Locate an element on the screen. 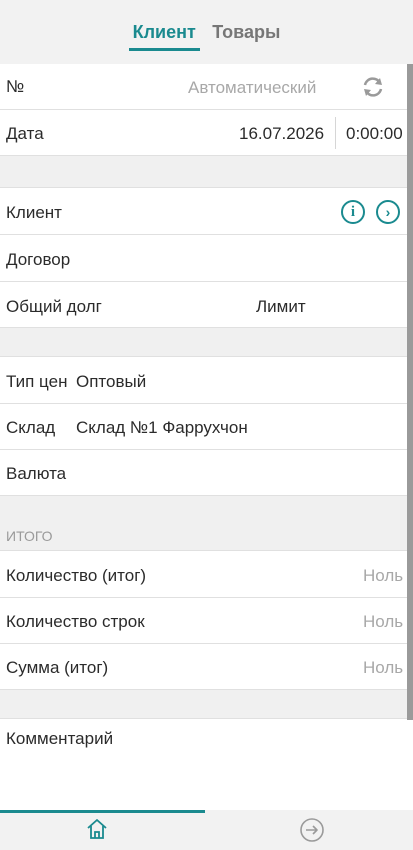  contract-row: Договор is located at coordinates (203, 258).